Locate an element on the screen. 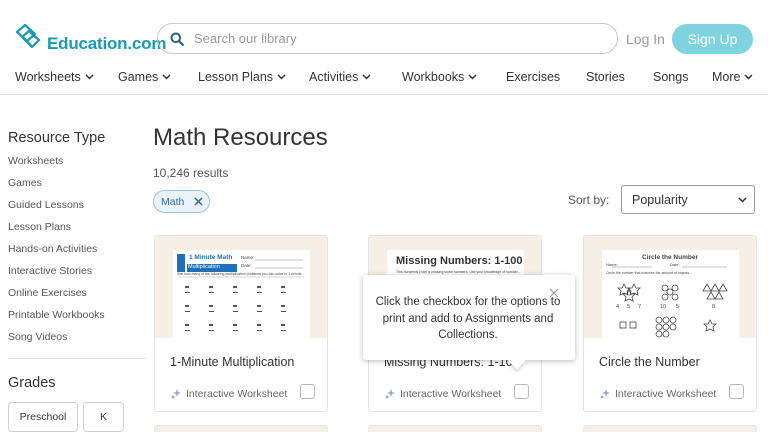 The image size is (768, 432). nav-label: Activities is located at coordinates (334, 77).